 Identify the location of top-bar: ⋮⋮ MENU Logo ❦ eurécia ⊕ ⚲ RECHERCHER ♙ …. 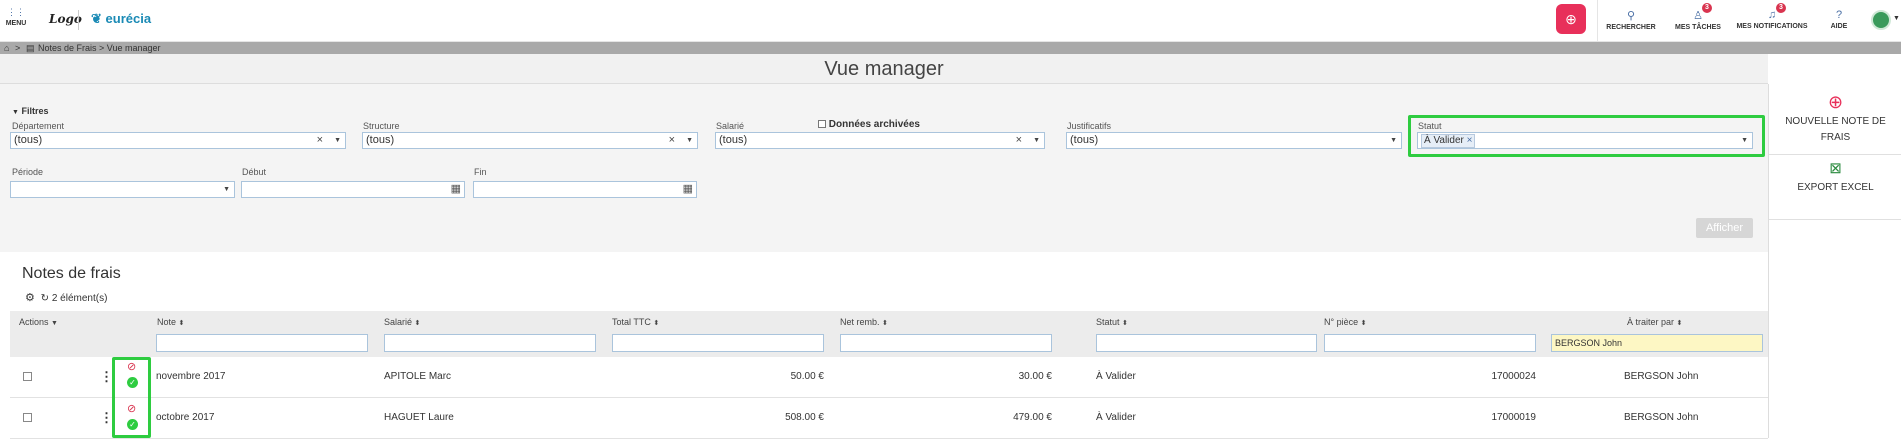
(950, 21).